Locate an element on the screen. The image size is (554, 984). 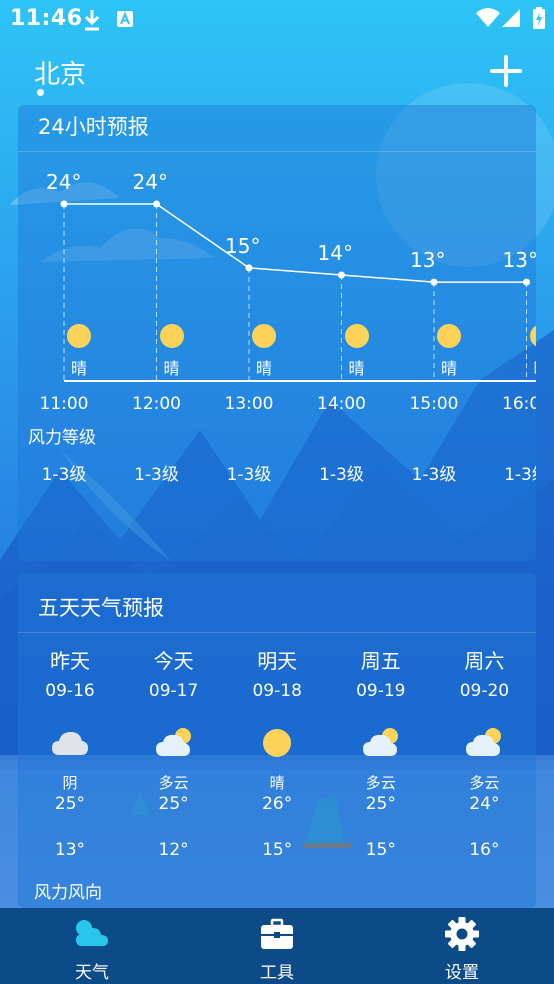
hourly-time: 13:00 is located at coordinates (249, 404).